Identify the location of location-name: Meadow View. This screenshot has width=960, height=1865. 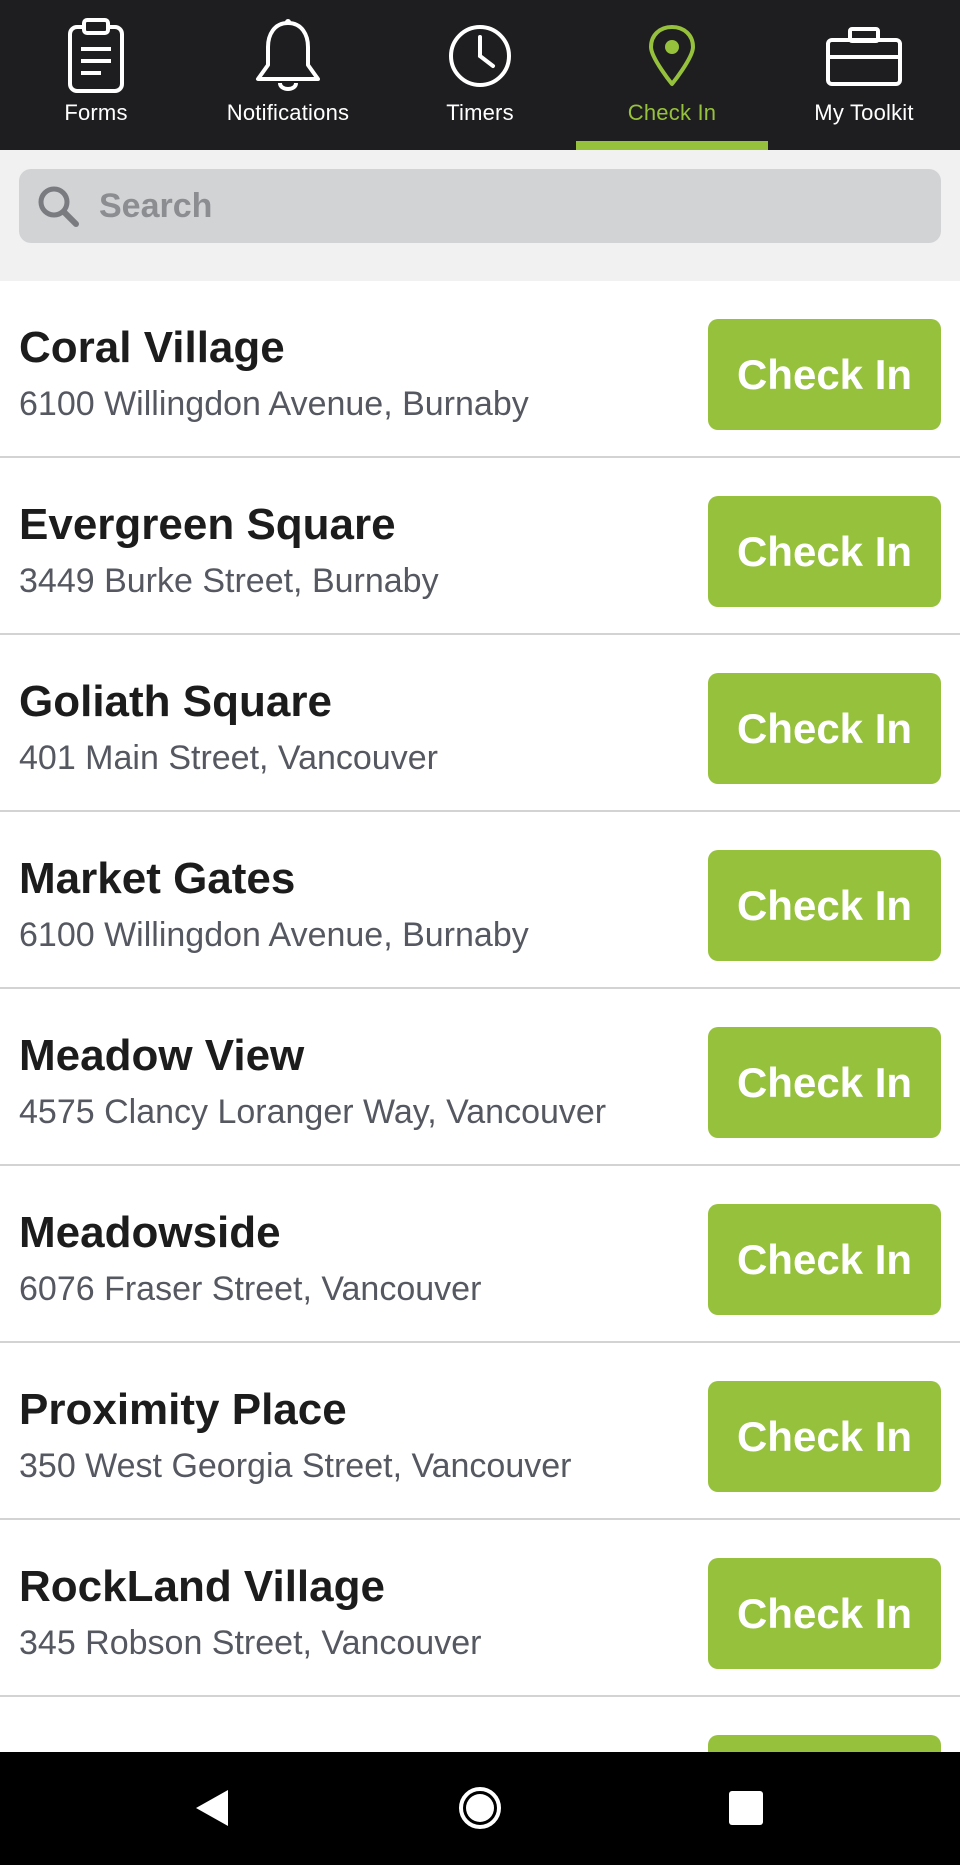
(162, 1055).